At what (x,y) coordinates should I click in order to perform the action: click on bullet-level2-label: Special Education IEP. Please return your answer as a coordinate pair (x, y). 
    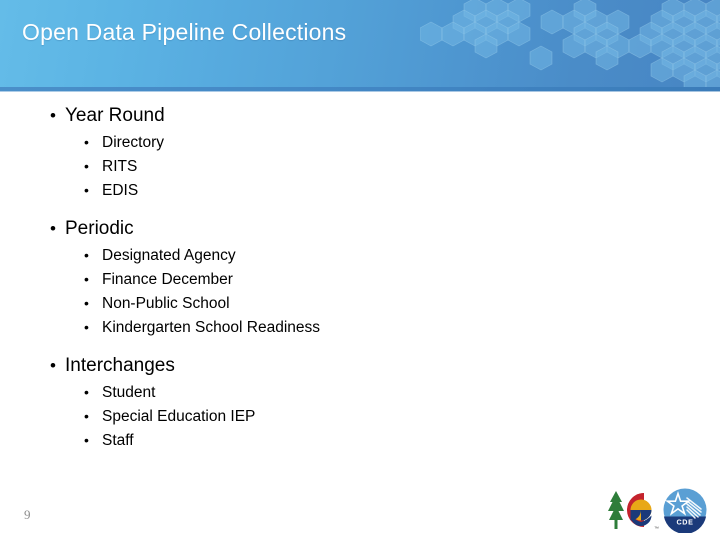
    Looking at the image, I should click on (179, 416).